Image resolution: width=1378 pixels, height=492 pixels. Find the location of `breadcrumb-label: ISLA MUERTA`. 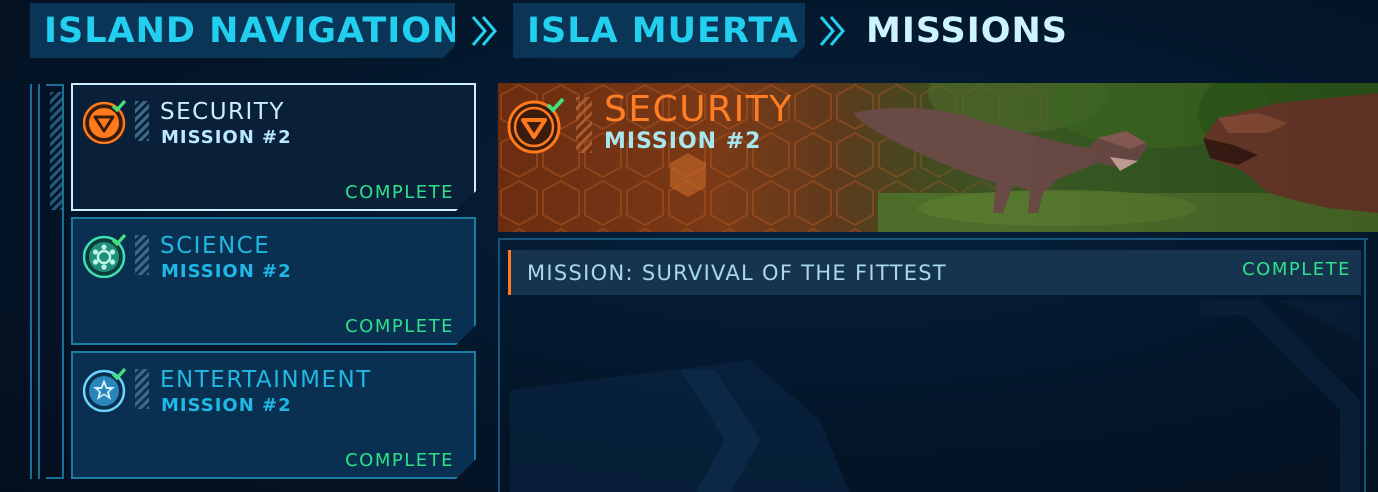

breadcrumb-label: ISLA MUERTA is located at coordinates (663, 30).